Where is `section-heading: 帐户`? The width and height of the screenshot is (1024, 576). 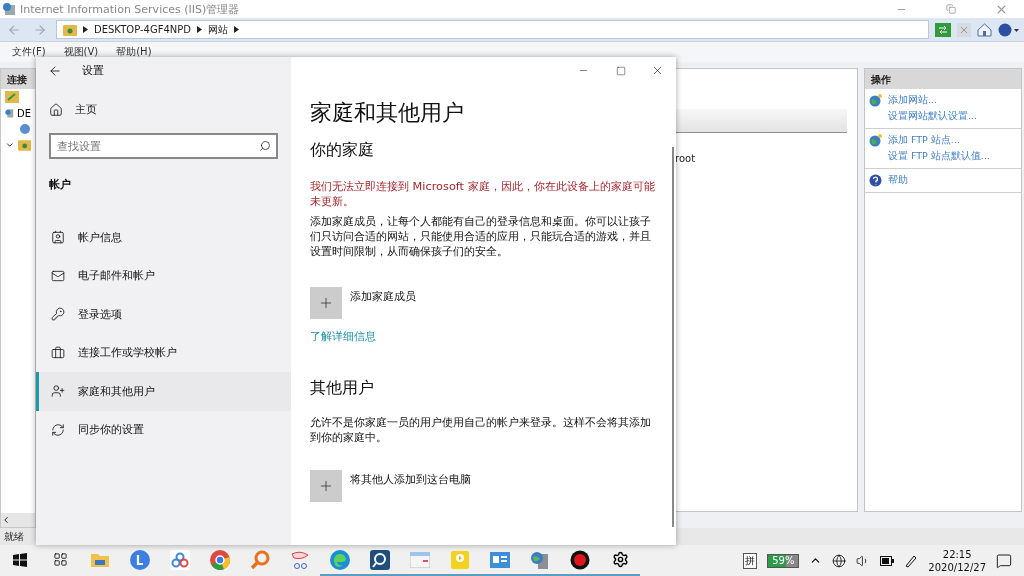
section-heading: 帐户 is located at coordinates (60, 184).